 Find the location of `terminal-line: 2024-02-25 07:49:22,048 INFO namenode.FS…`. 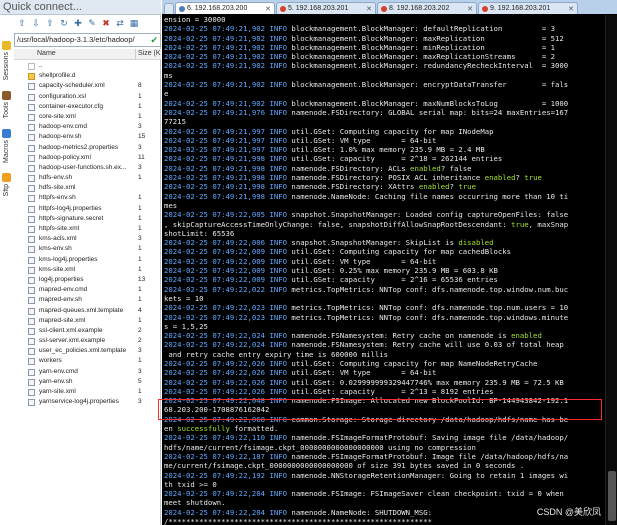

terminal-line: 2024-02-25 07:49:22,048 INFO namenode.FS… is located at coordinates (366, 401).